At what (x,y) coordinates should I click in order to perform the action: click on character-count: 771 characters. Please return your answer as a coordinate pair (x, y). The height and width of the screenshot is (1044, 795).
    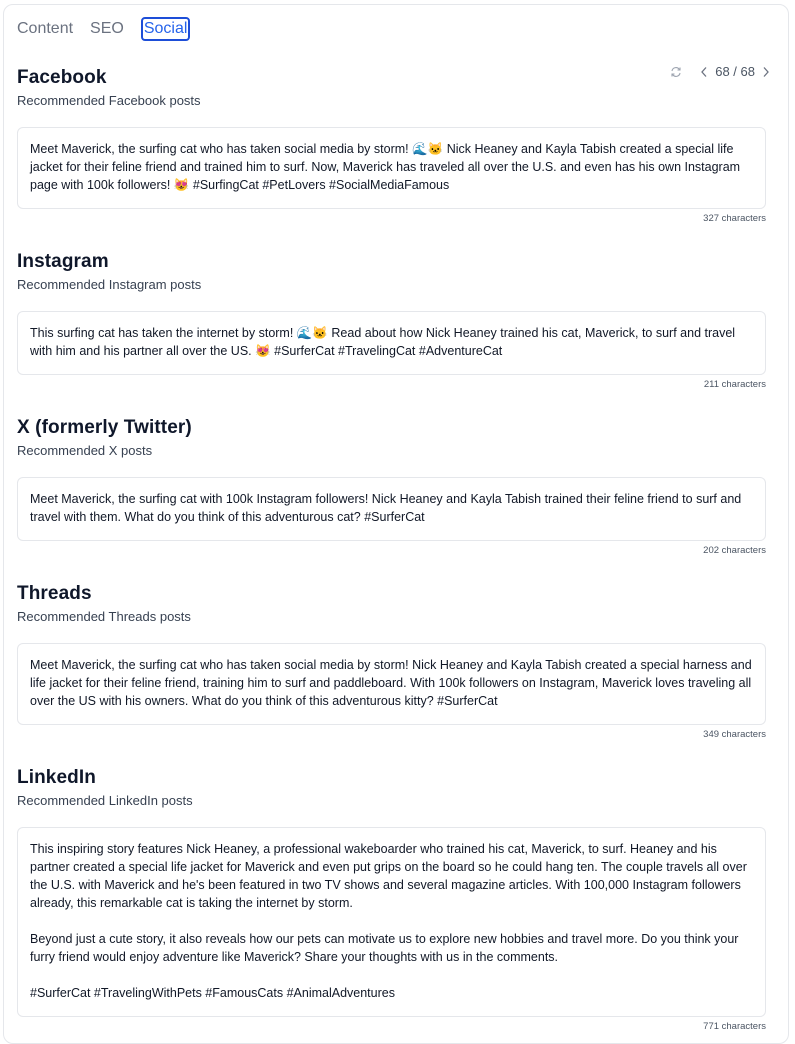
    Looking at the image, I should click on (734, 1026).